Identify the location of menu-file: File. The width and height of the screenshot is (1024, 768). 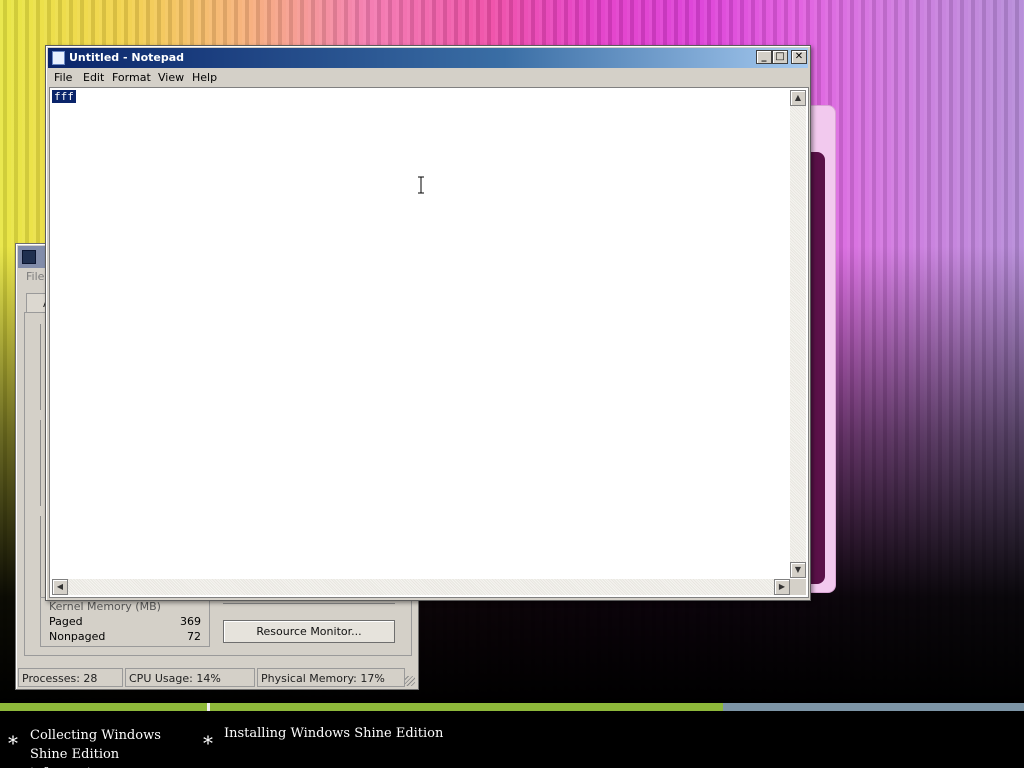
(63, 77).